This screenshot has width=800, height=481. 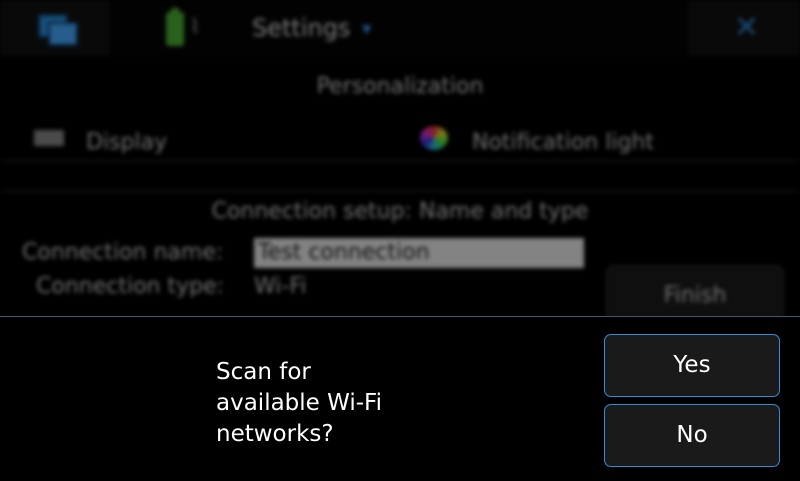 I want to click on battery-icon, so click(x=175, y=27).